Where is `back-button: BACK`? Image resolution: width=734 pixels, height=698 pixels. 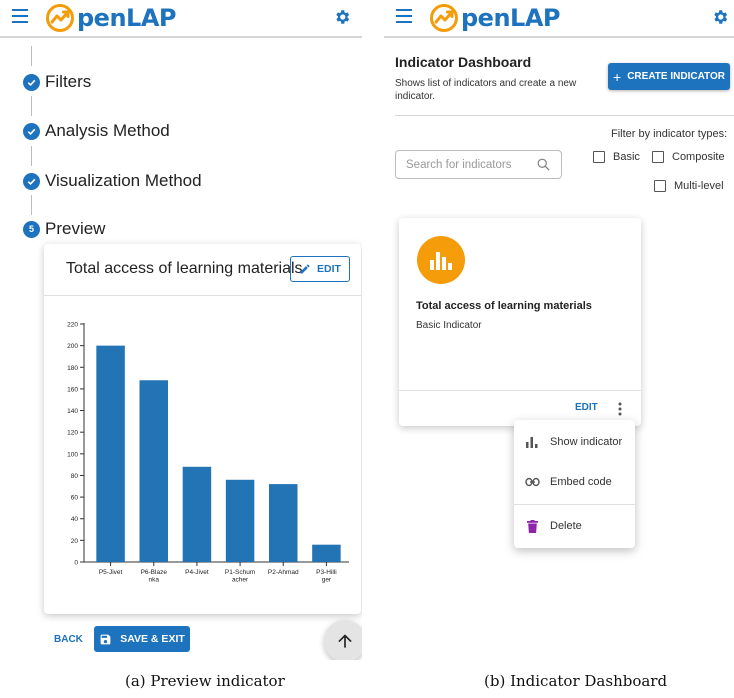 back-button: BACK is located at coordinates (68, 639).